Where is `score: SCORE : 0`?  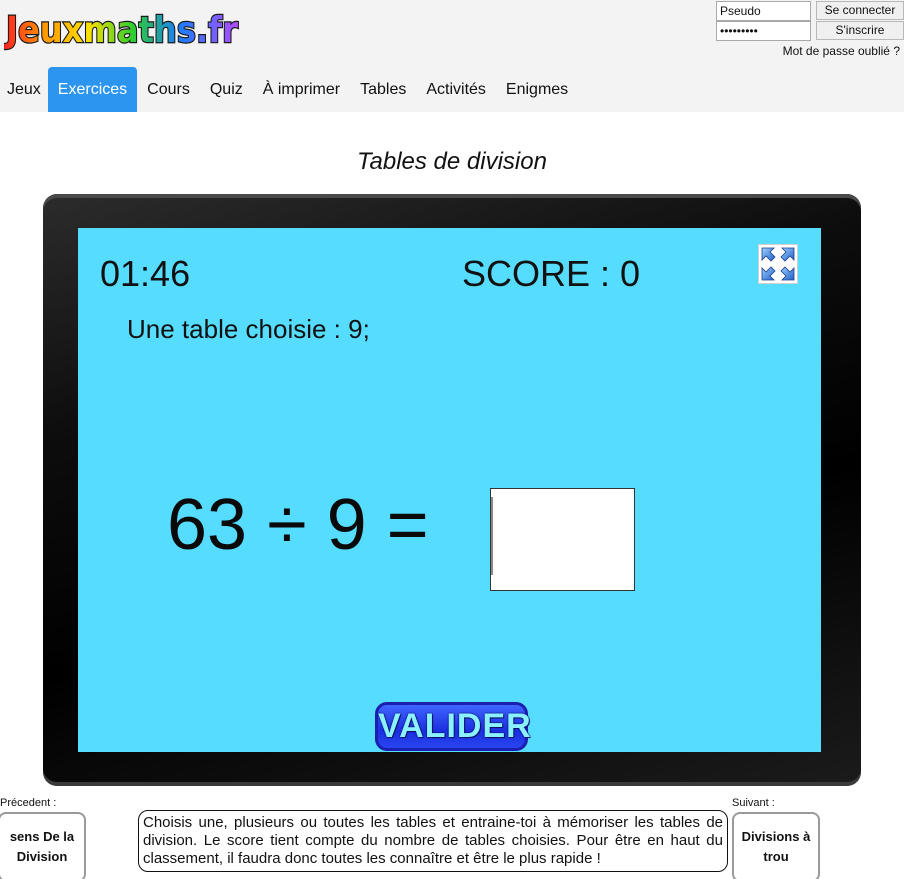 score: SCORE : 0 is located at coordinates (551, 273).